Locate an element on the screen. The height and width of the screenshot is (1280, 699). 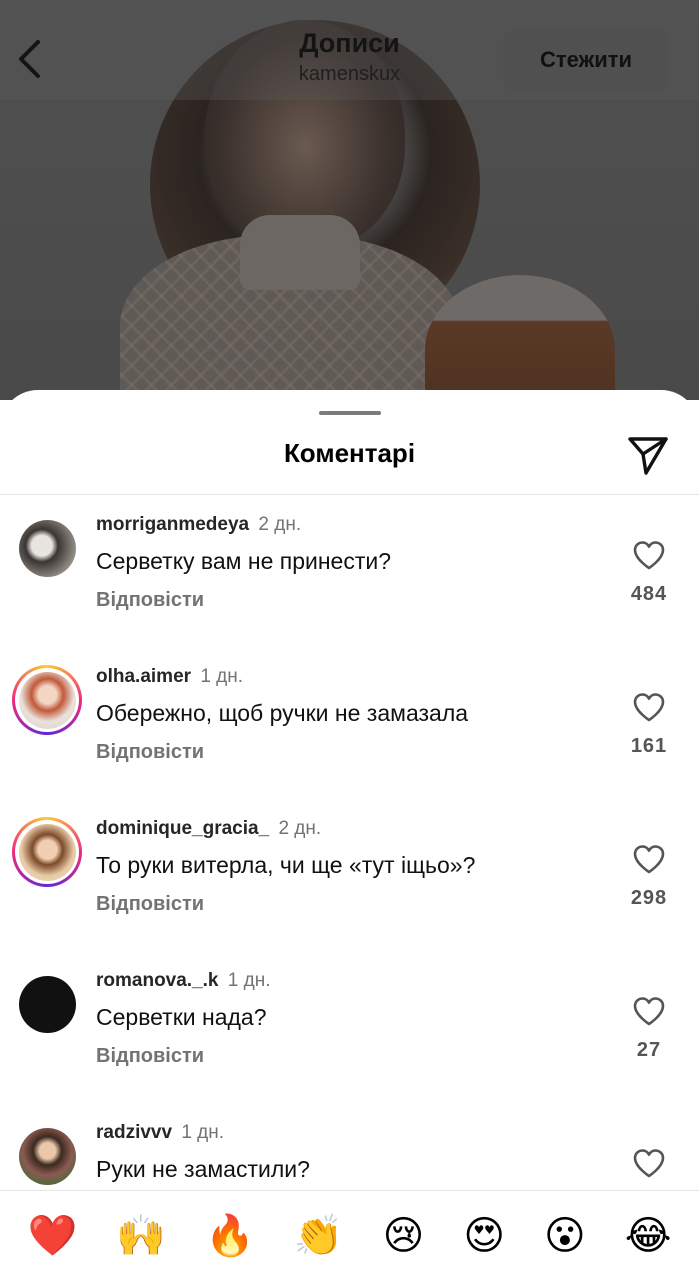
heart-eyes-emoji: 😍 is located at coordinates (484, 1236).